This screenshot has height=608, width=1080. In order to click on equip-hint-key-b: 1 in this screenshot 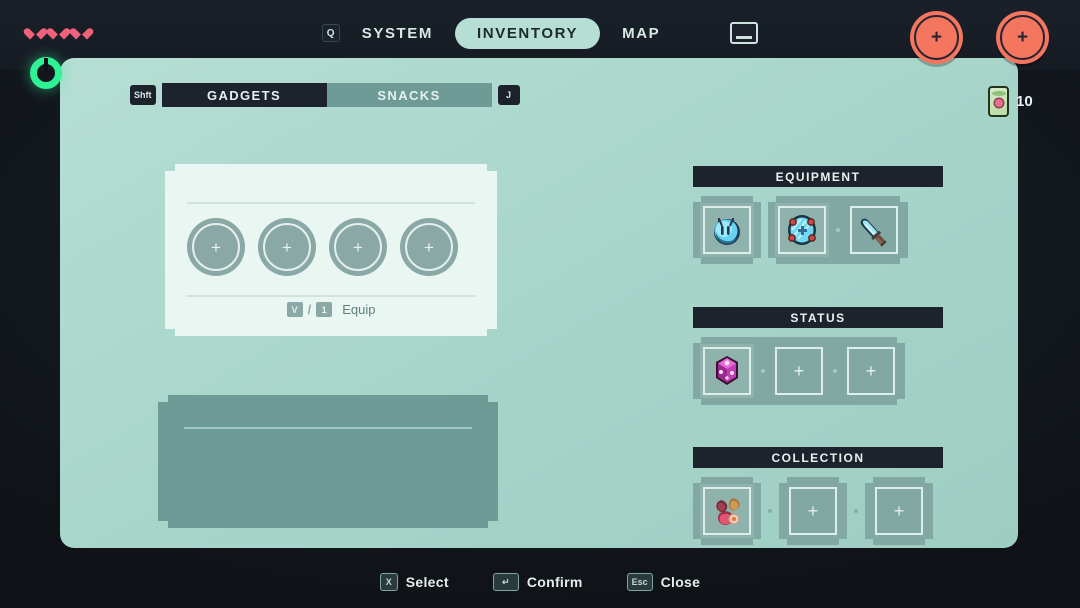, I will do `click(324, 309)`.